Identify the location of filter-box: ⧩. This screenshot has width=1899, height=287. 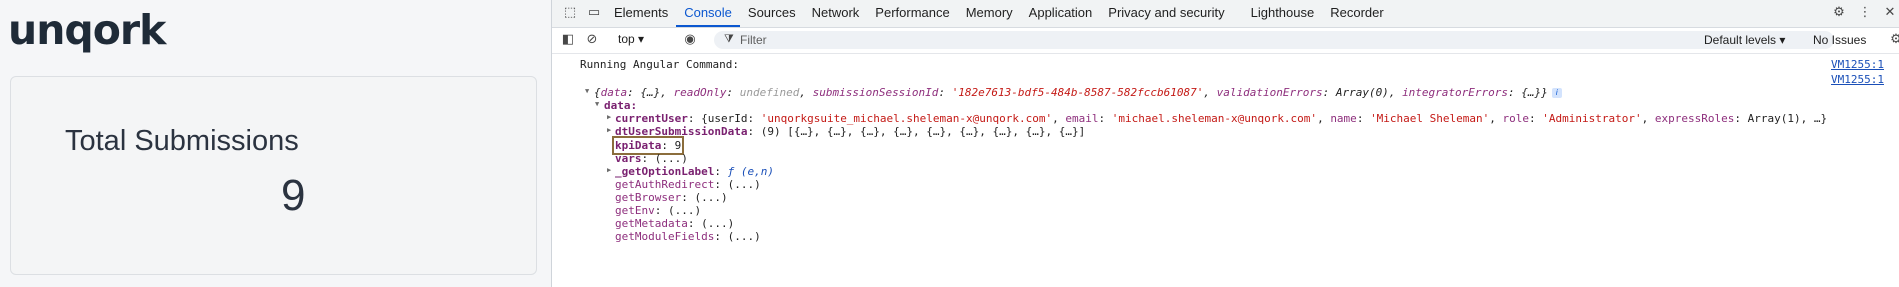
(1274, 40).